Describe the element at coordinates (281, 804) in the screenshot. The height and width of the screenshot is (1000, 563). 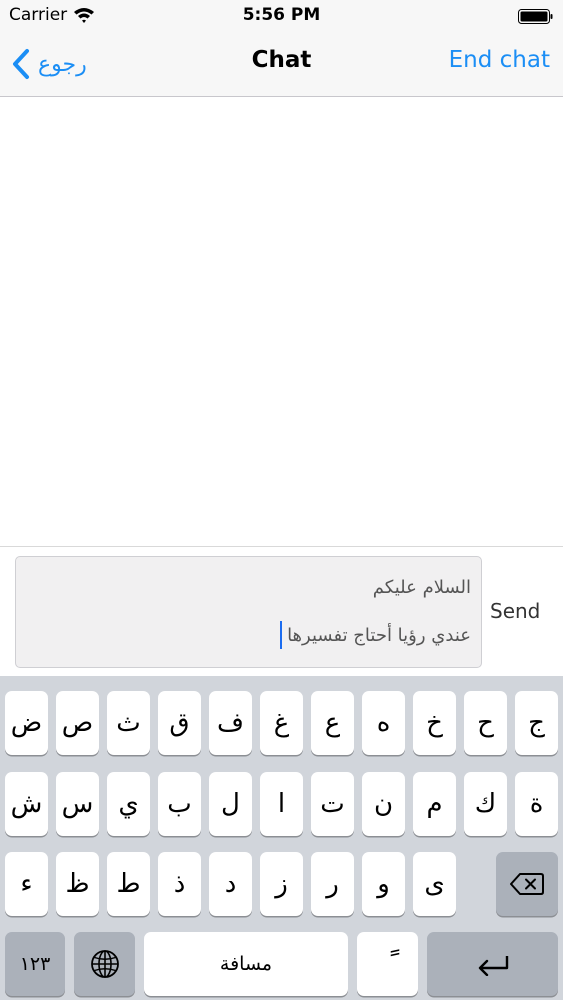
I see `key: ا` at that location.